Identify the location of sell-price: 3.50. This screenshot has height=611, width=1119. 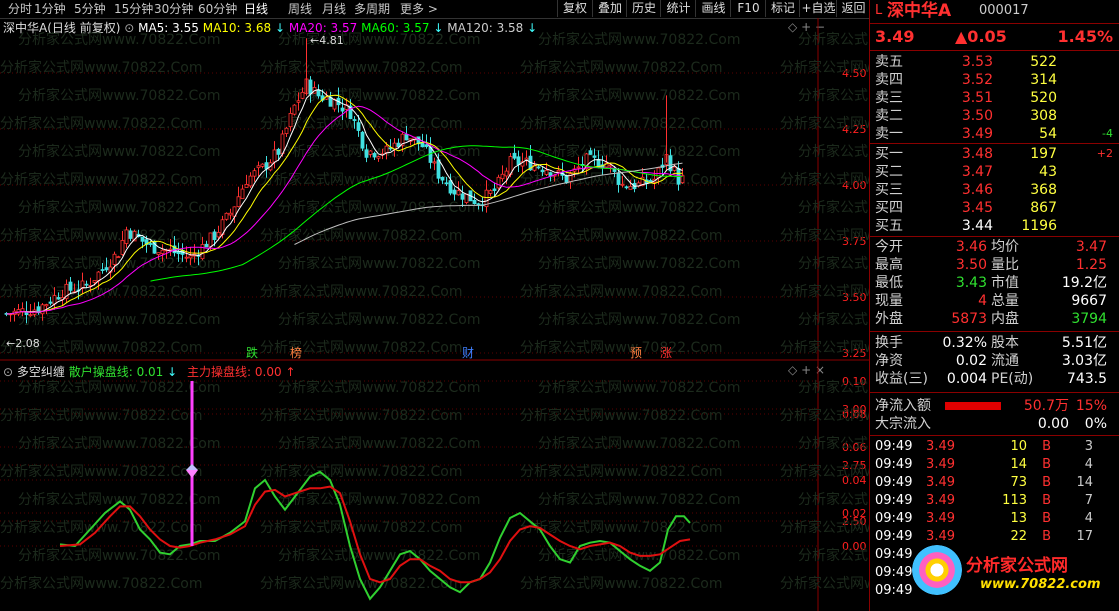
(977, 116).